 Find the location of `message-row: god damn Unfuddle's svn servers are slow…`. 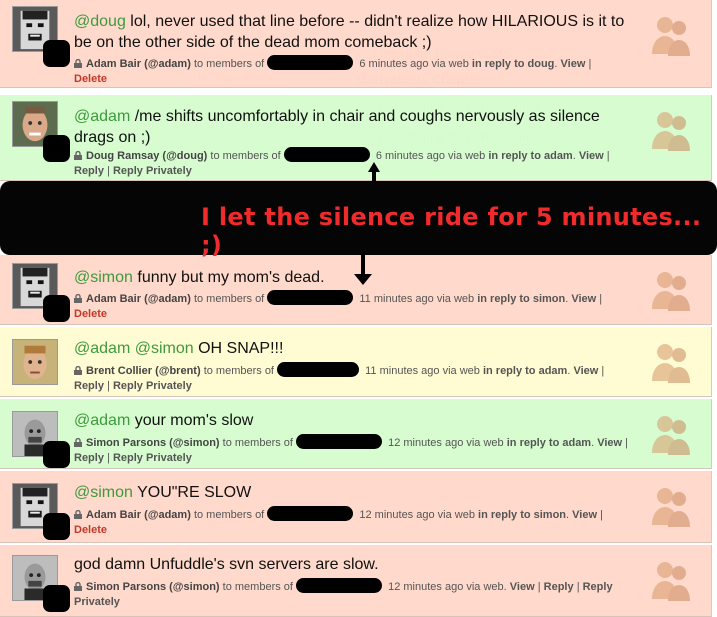

message-row: god damn Unfuddle's svn servers are slow… is located at coordinates (356, 581).